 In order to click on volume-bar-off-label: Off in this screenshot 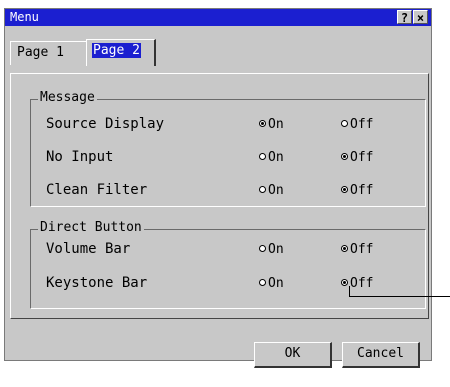, I will do `click(362, 249)`.